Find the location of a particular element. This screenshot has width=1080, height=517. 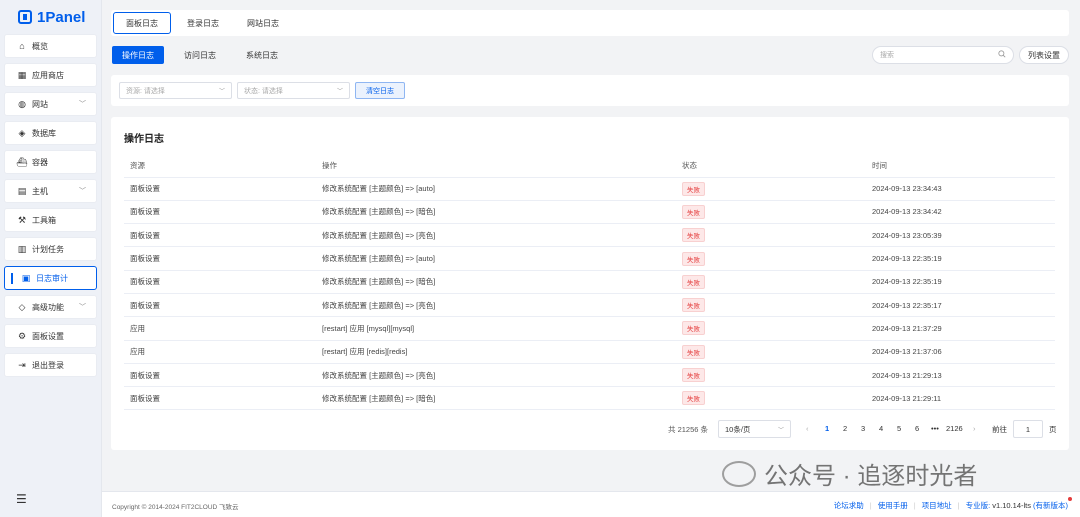

tab-login-log: 登录日志 is located at coordinates (203, 23).